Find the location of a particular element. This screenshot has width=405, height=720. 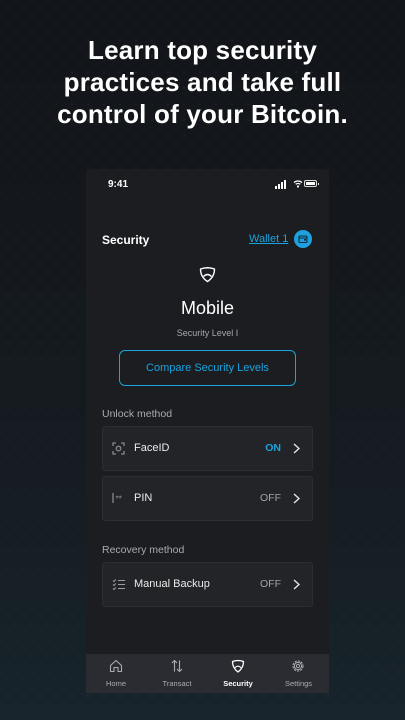

recovery-item-manual-backup: Manual Backup OFF is located at coordinates (207, 584).